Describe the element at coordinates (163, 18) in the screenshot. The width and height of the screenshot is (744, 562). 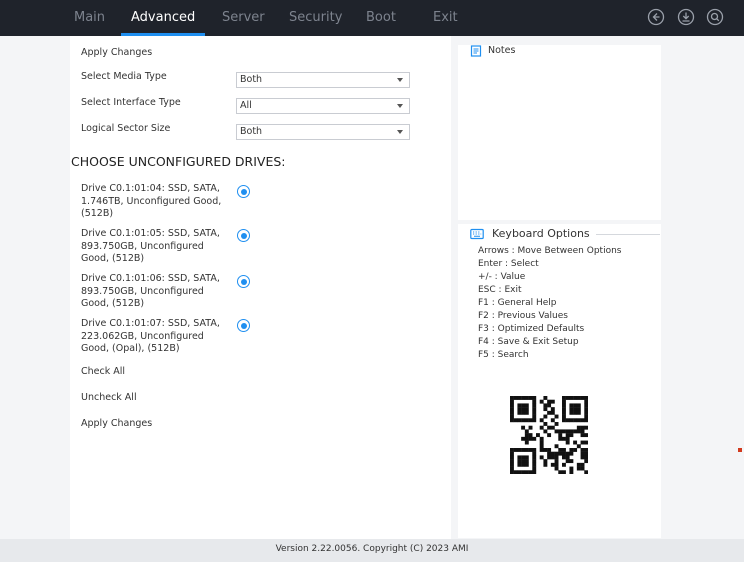
I see `tab-advanced: Advanced` at that location.